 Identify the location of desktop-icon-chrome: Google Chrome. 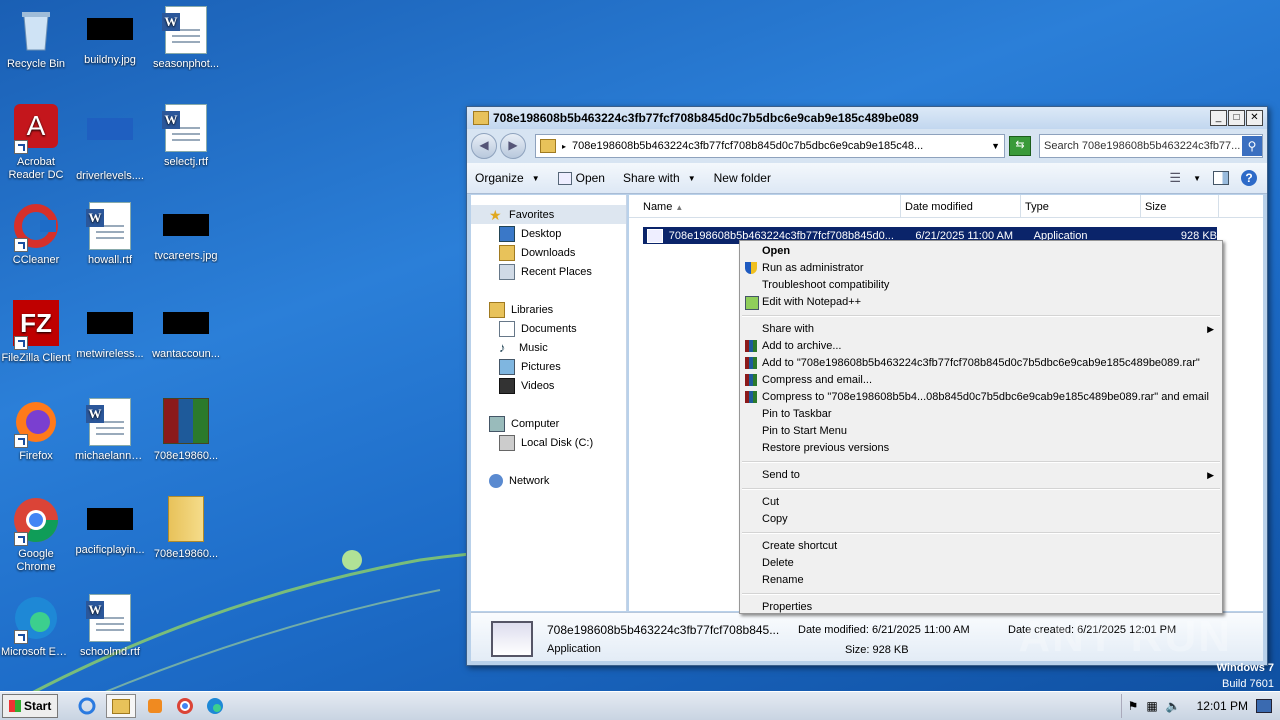
(36, 535).